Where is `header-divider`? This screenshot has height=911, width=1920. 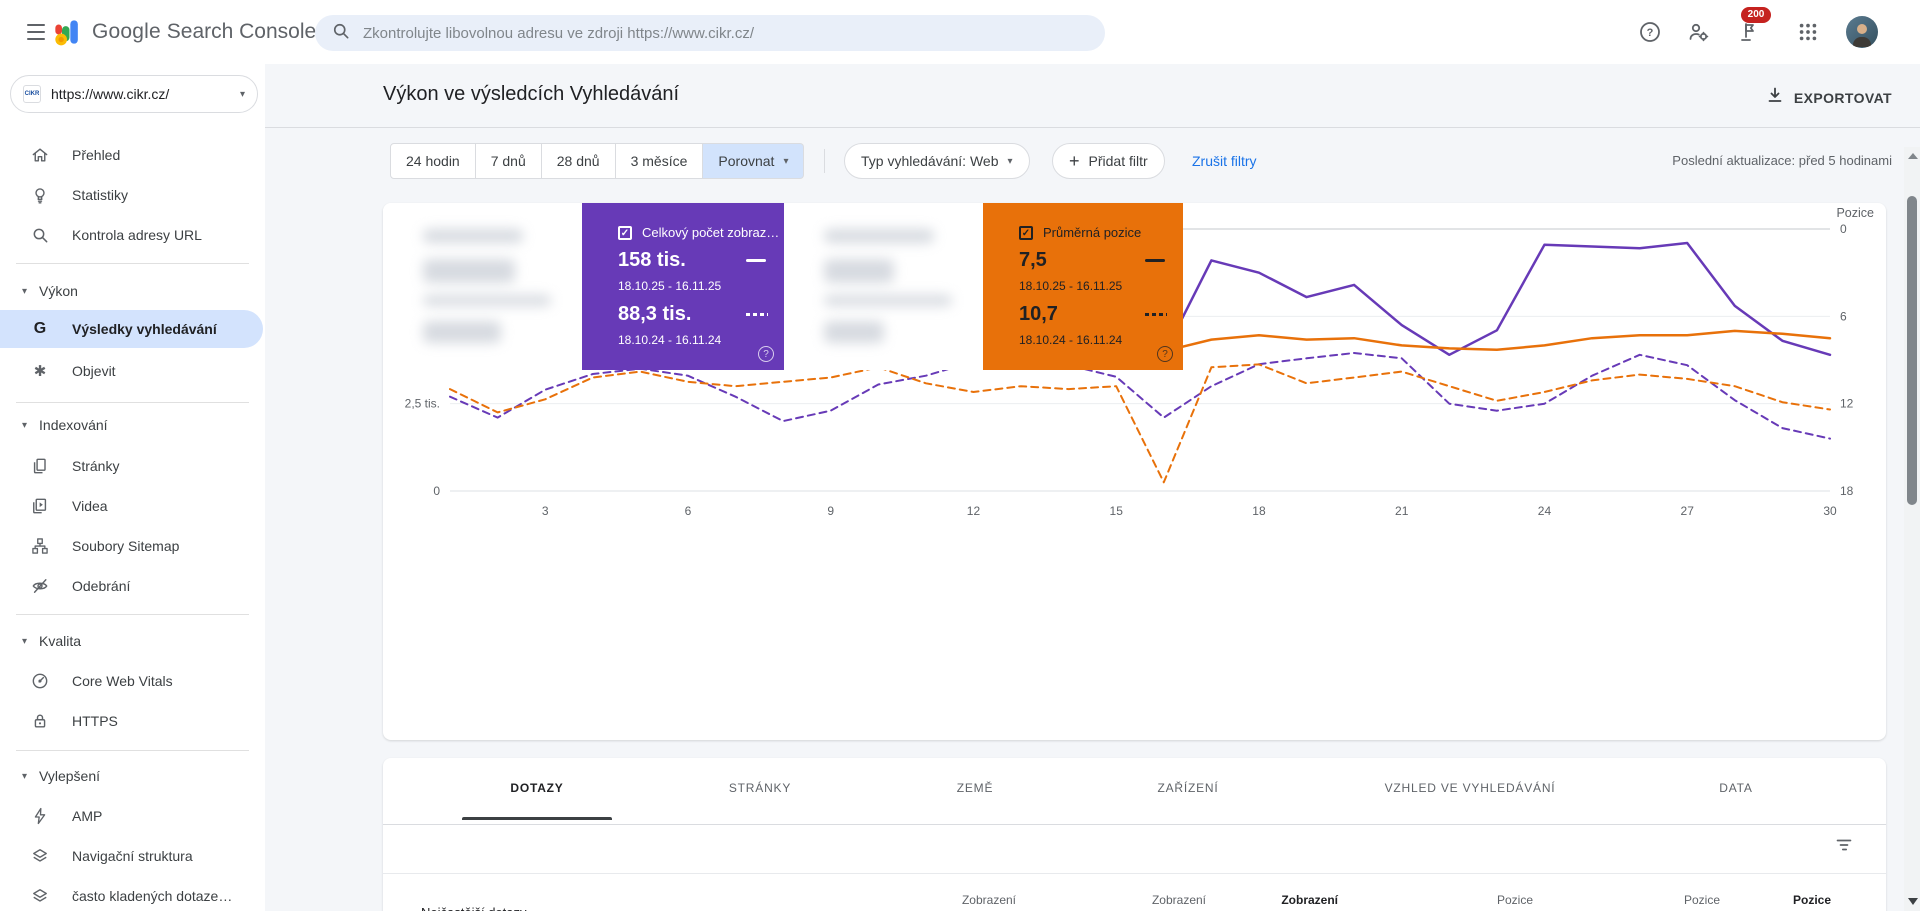 header-divider is located at coordinates (1092, 127).